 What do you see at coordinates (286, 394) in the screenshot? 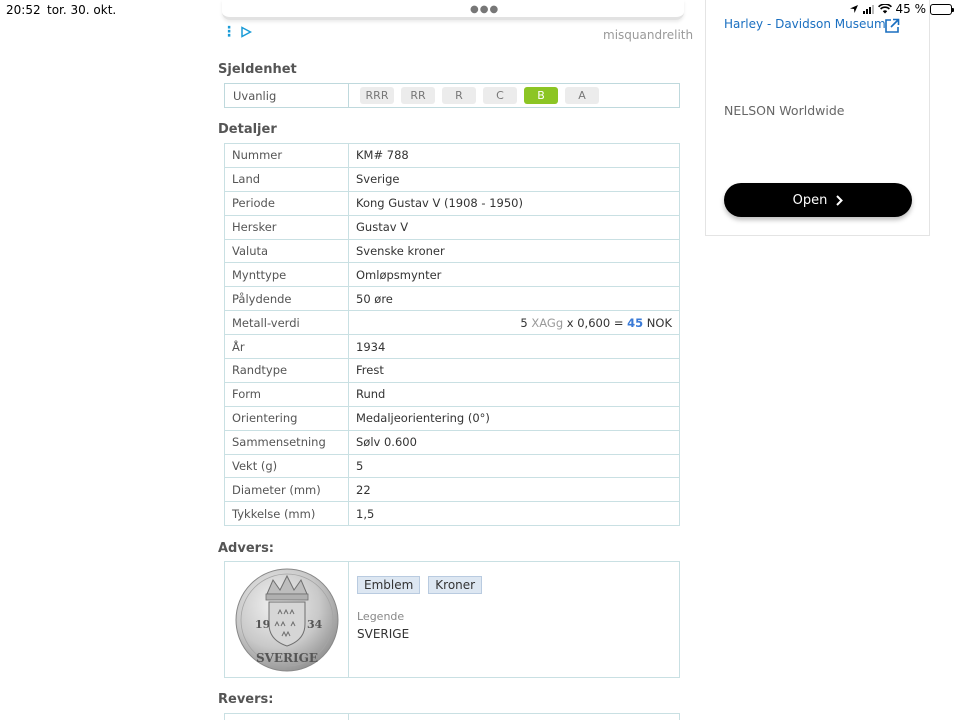
I see `detail-key: Form` at bounding box center [286, 394].